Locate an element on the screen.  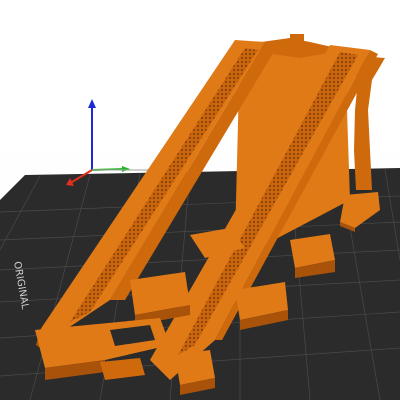
z-axis-arrow is located at coordinates (92, 103).